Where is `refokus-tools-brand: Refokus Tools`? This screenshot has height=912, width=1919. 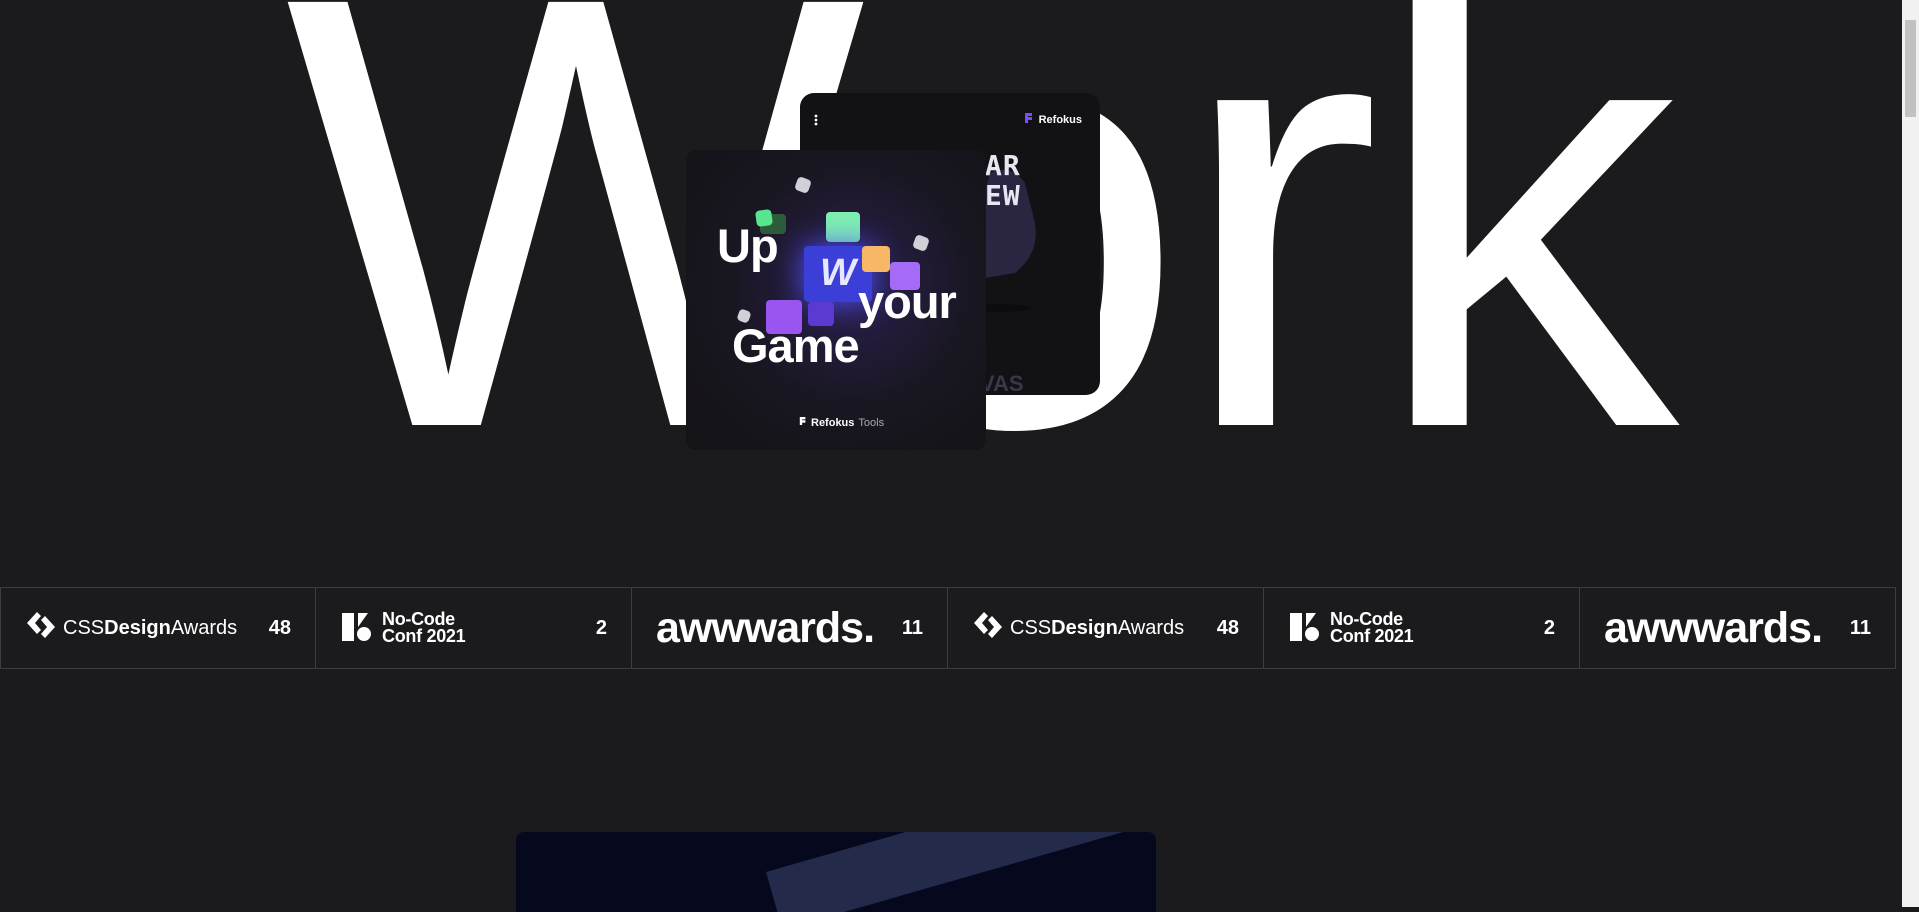 refokus-tools-brand: Refokus Tools is located at coordinates (841, 422).